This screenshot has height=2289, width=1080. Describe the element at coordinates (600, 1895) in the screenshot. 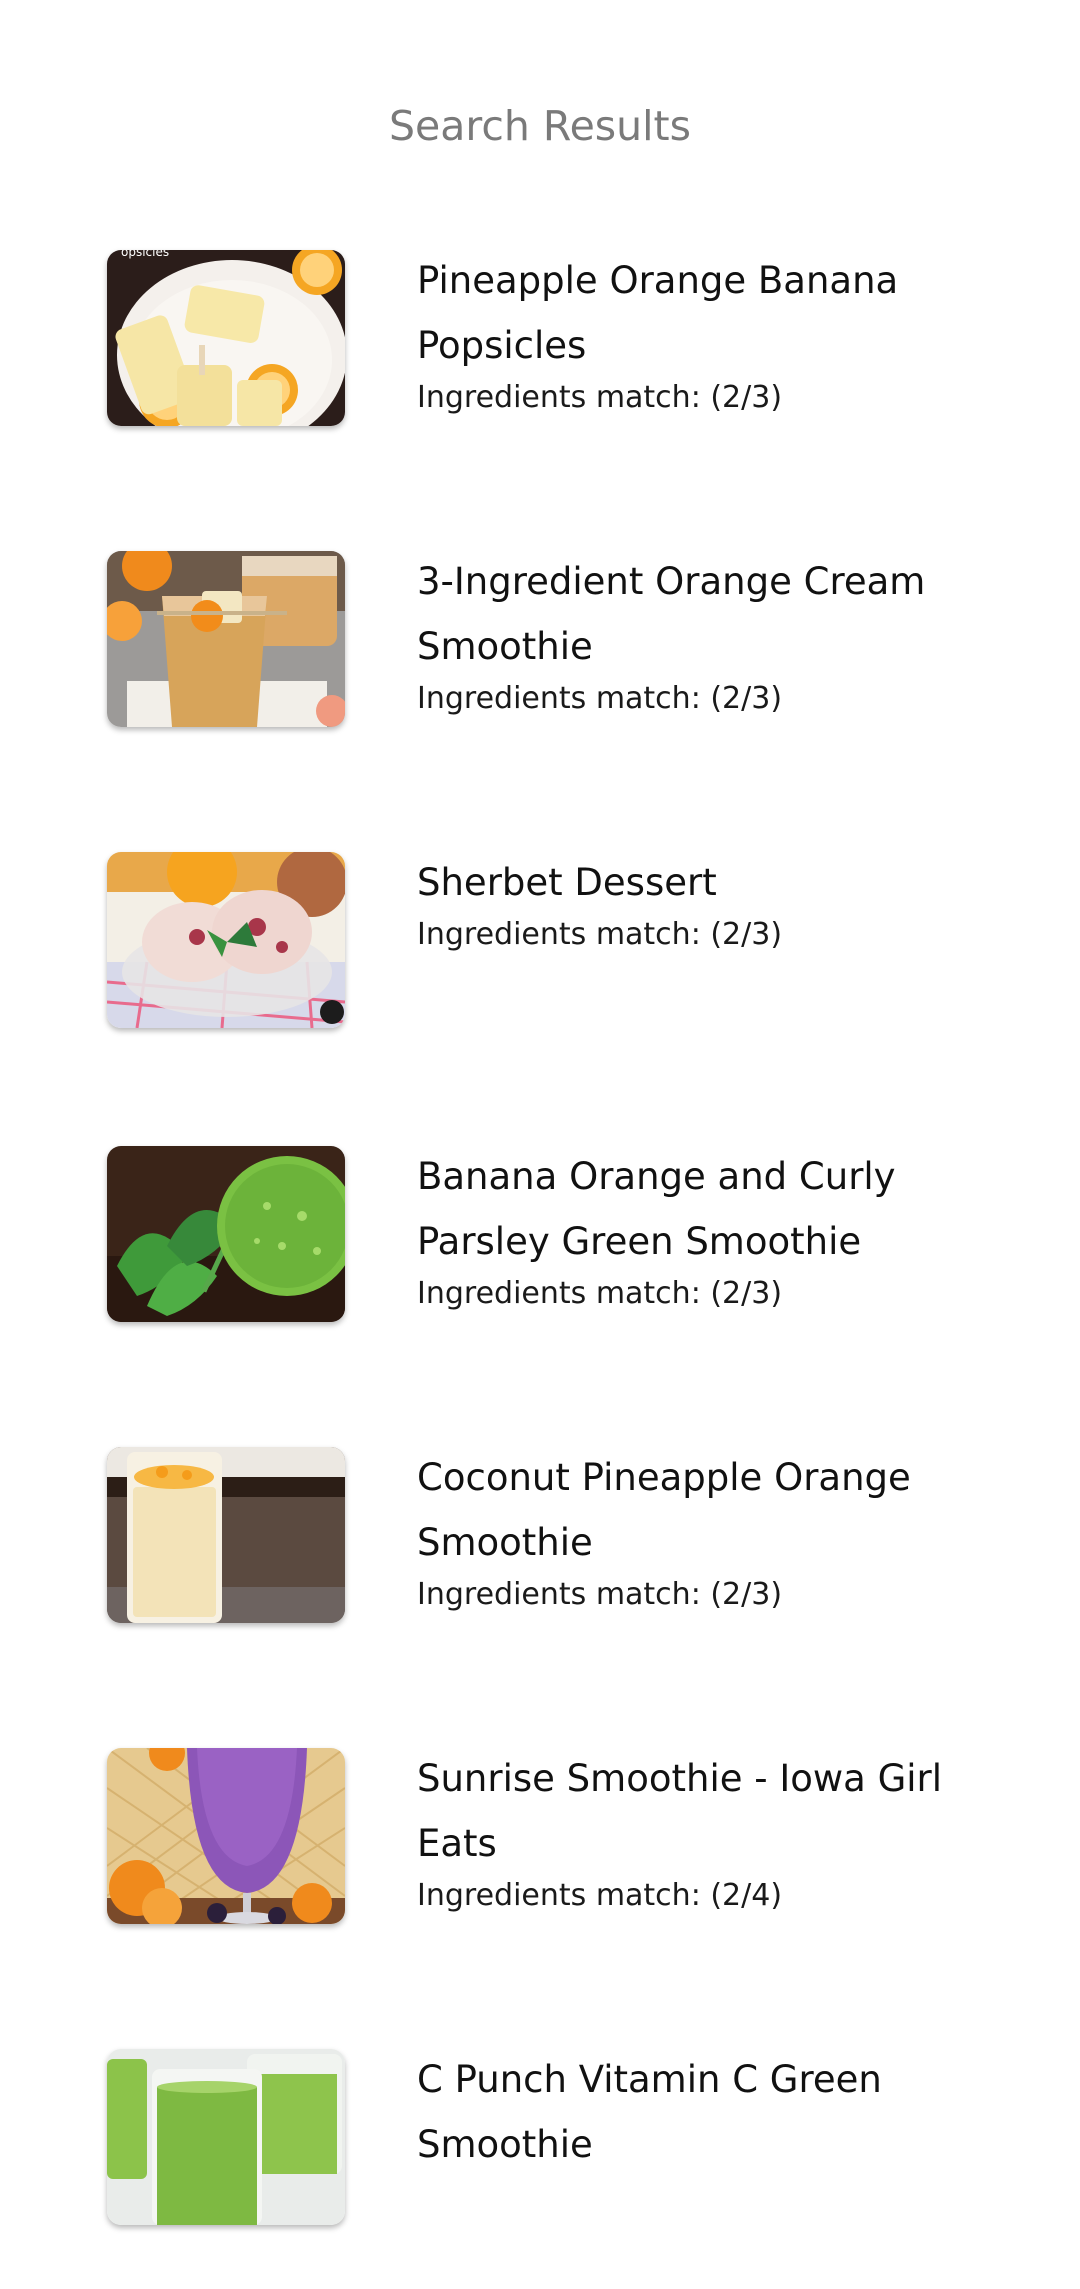

I see `ingredients-match: Ingredients match: (2/4)` at that location.